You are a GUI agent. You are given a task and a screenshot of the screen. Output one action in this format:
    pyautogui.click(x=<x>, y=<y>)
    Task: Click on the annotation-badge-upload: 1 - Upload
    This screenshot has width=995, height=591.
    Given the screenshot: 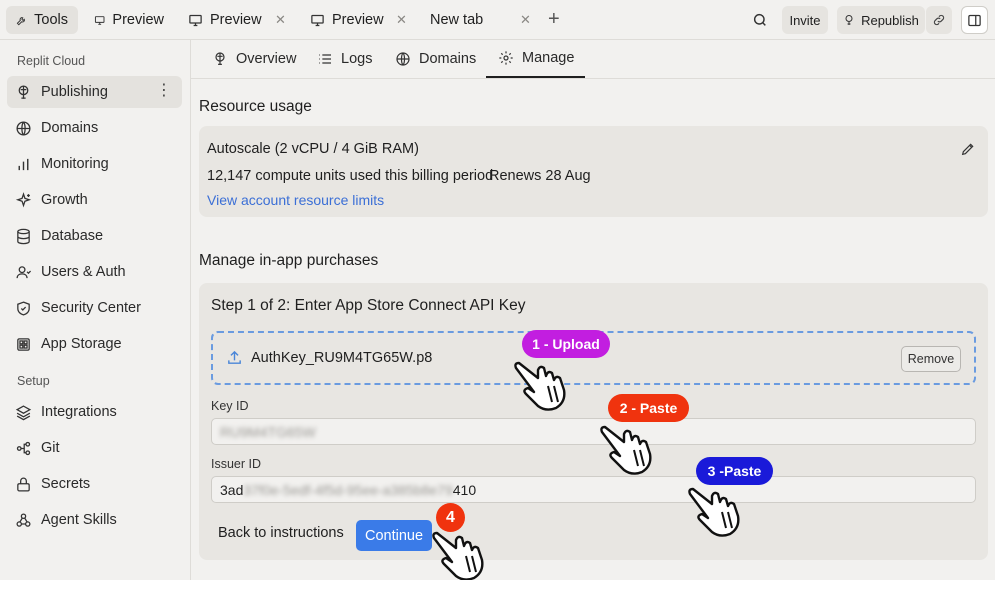 What is the action you would take?
    pyautogui.click(x=566, y=344)
    